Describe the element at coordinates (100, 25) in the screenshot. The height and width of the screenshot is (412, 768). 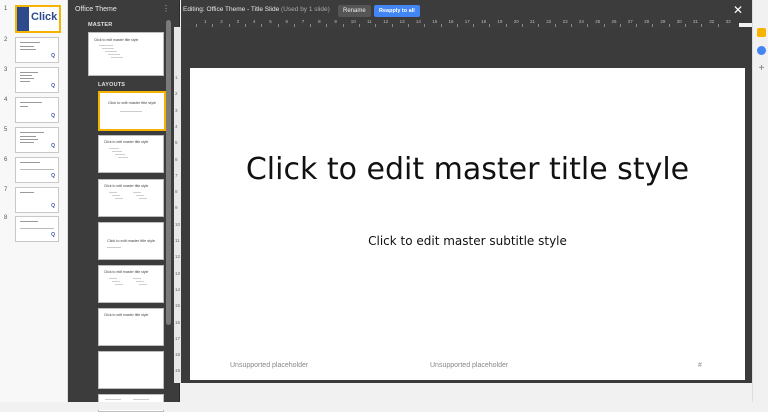
I see `master-section-label: MASTER` at that location.